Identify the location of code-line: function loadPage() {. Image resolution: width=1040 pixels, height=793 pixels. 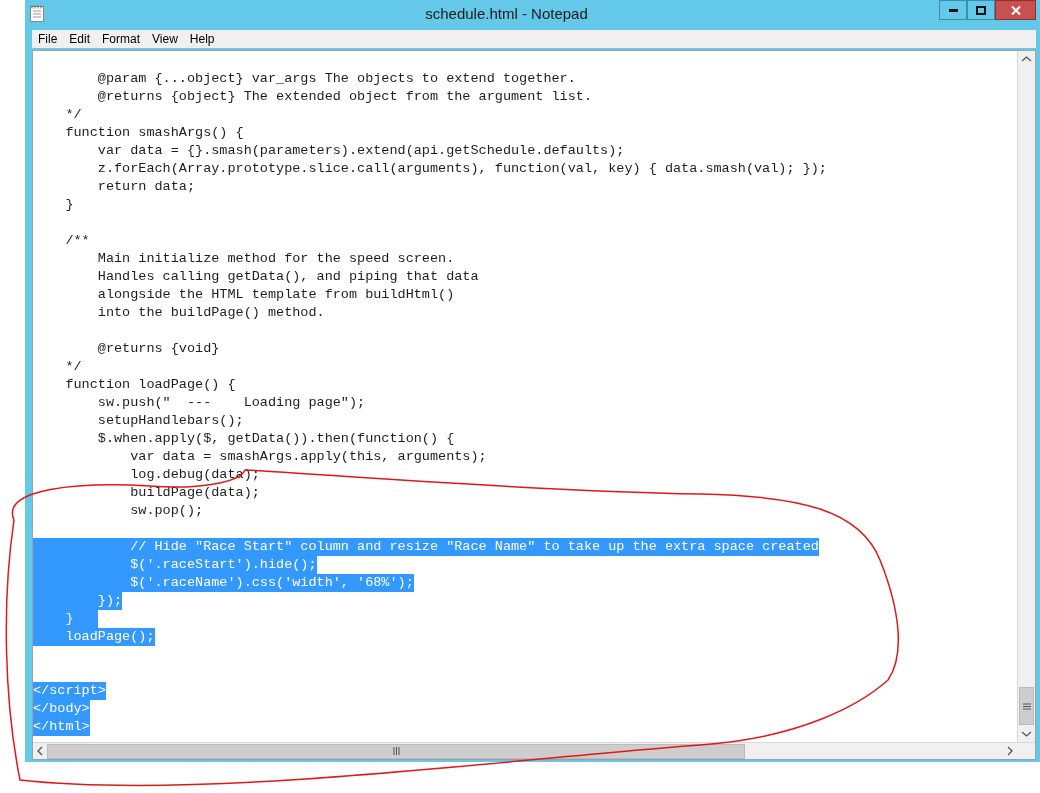
(150, 385).